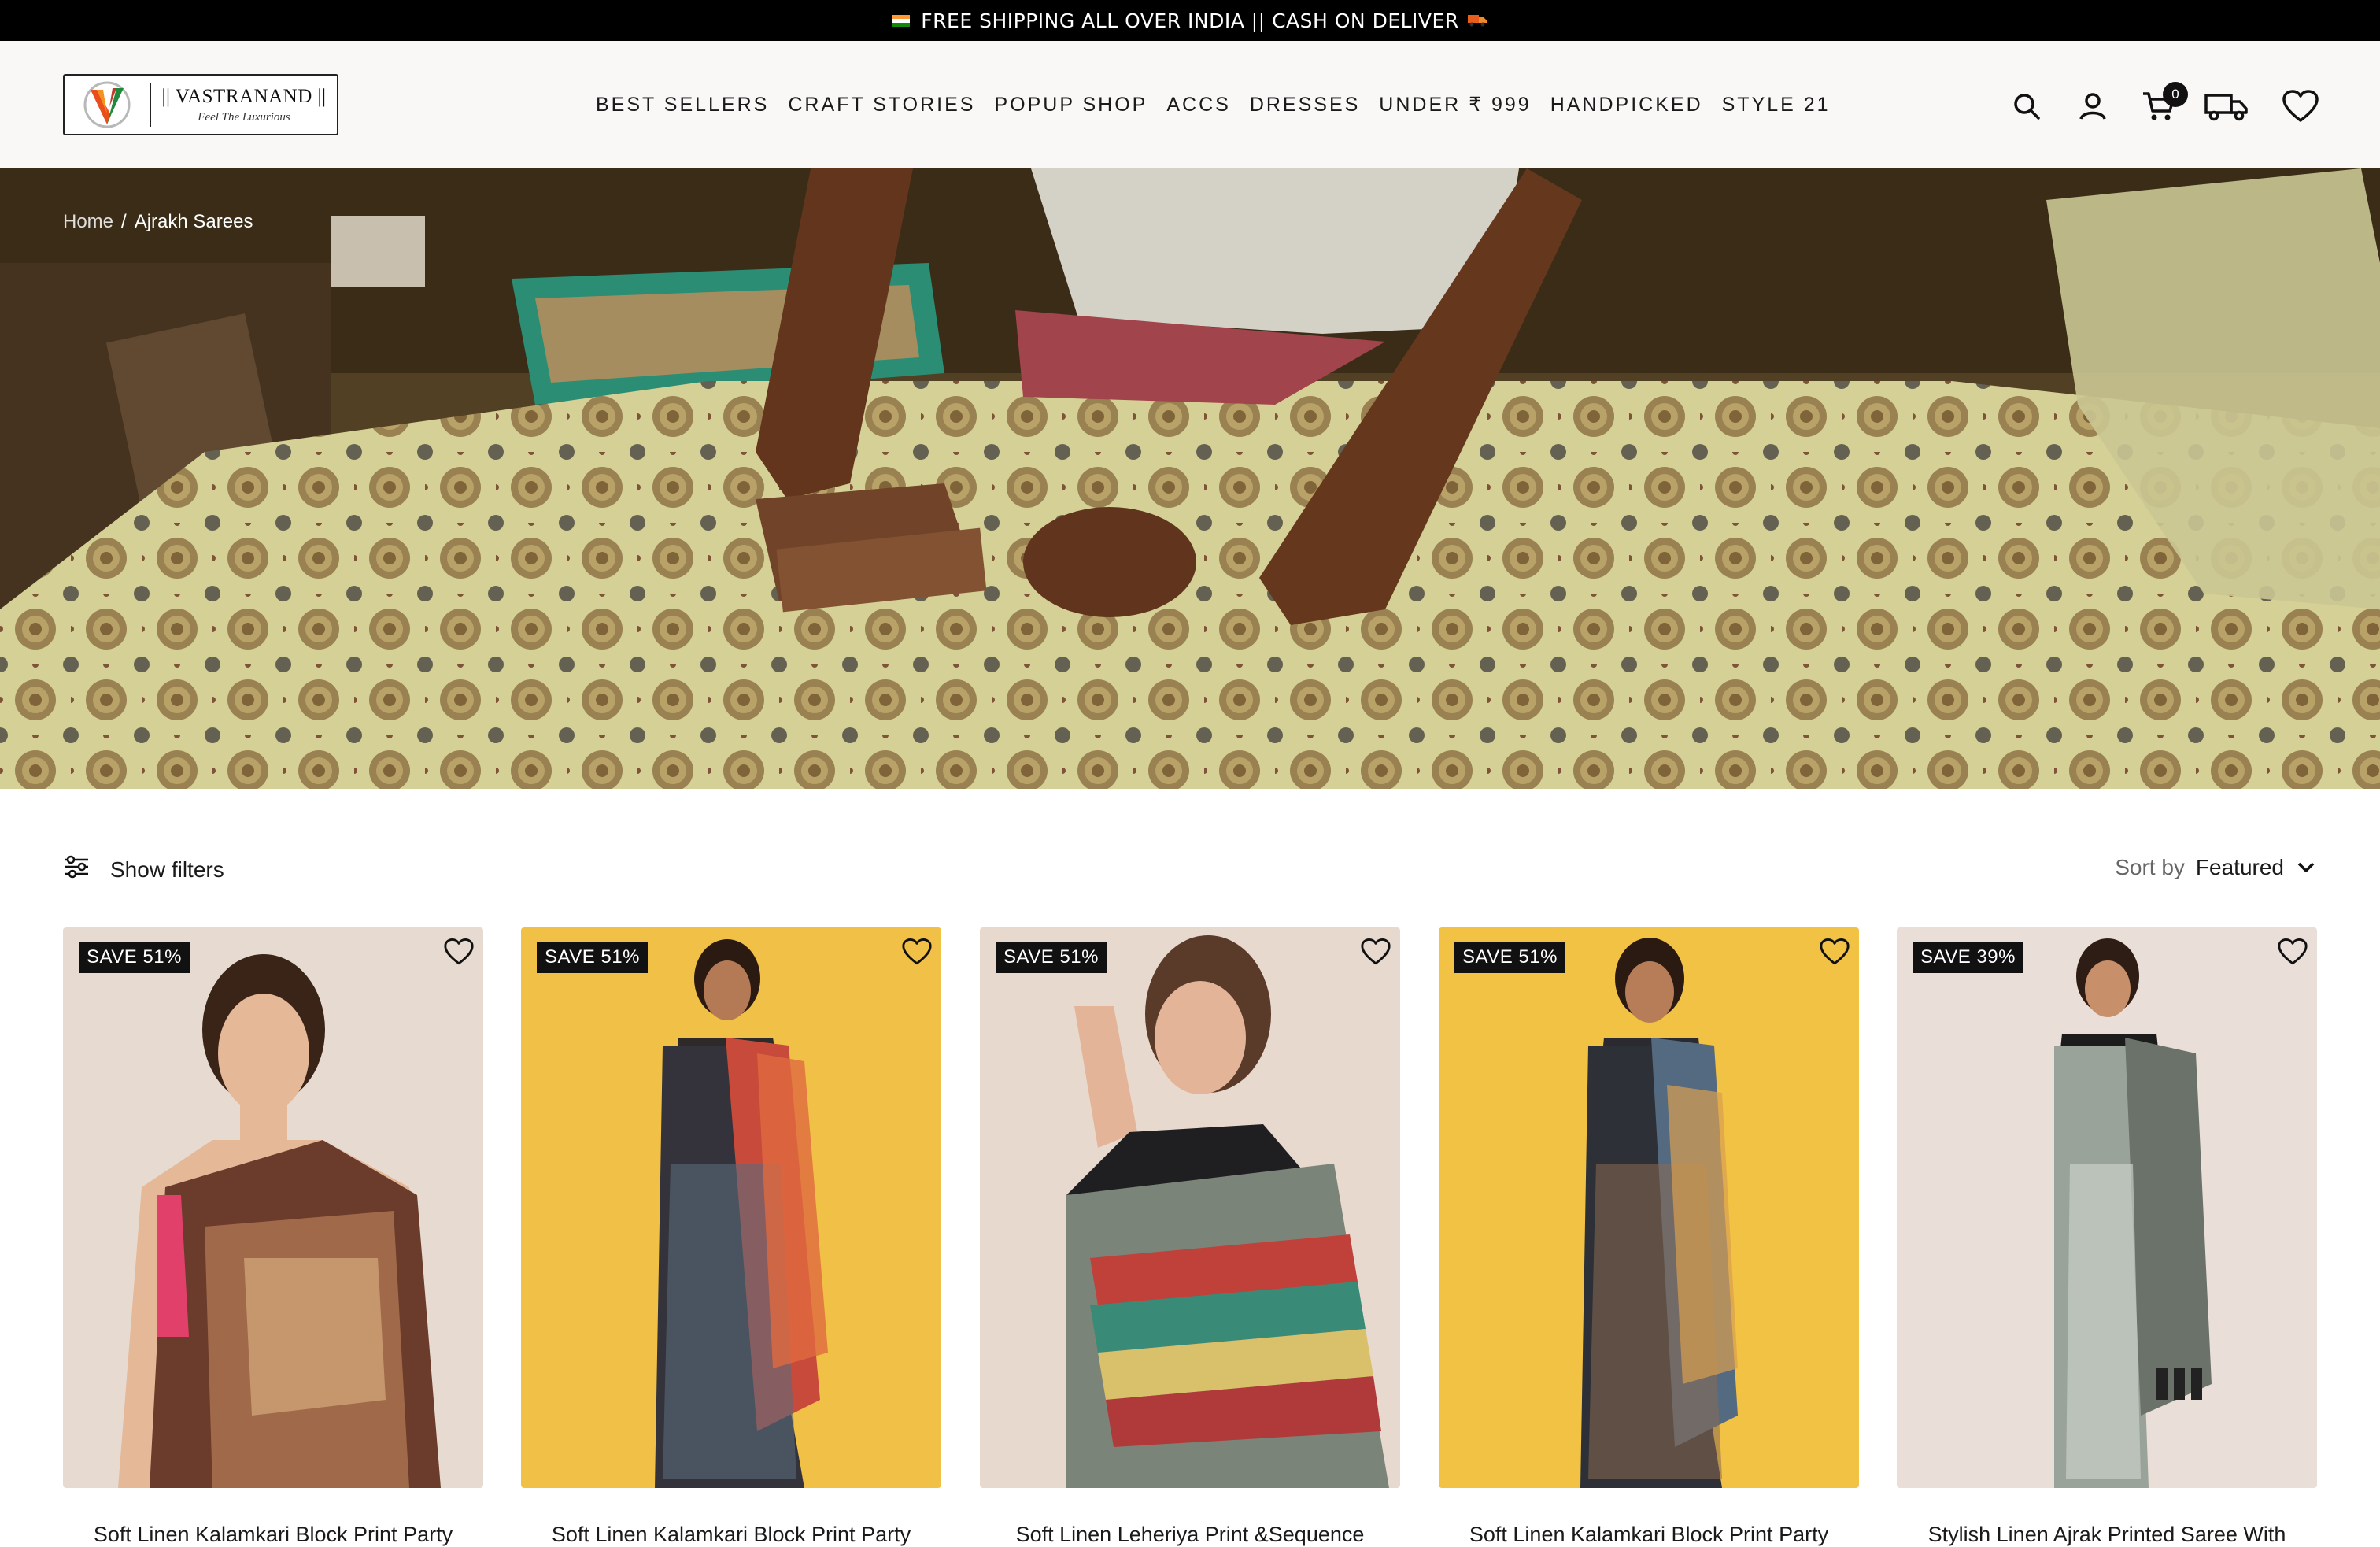 Image resolution: width=2380 pixels, height=1547 pixels. I want to click on nav-popup-shop: POPUP SHOP, so click(1071, 105).